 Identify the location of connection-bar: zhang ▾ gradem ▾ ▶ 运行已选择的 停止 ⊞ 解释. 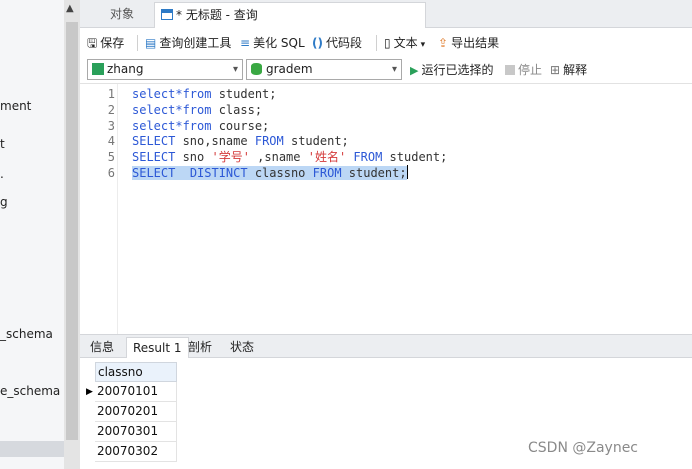
(386, 70).